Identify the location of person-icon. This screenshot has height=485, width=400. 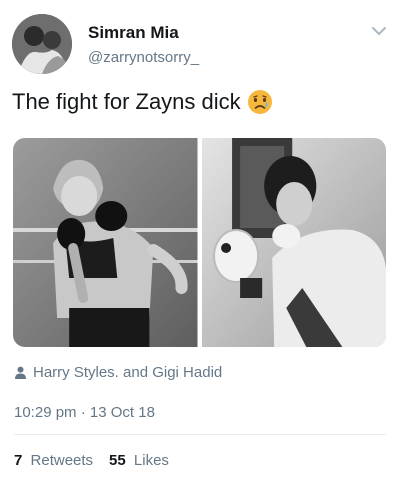
(20, 372).